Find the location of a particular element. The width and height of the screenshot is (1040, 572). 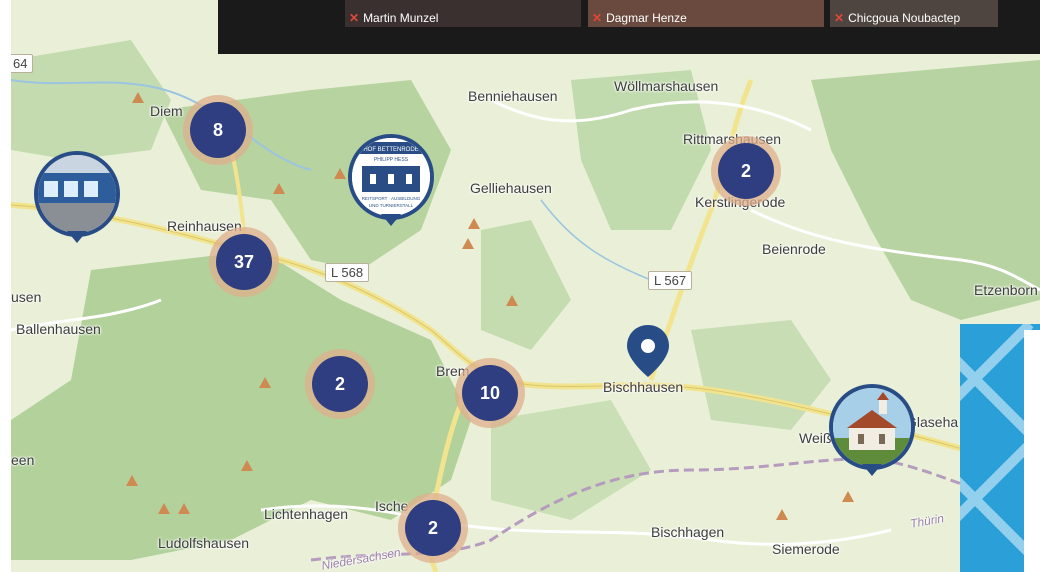

cluster-marker-reinhausen: 37 is located at coordinates (244, 262).